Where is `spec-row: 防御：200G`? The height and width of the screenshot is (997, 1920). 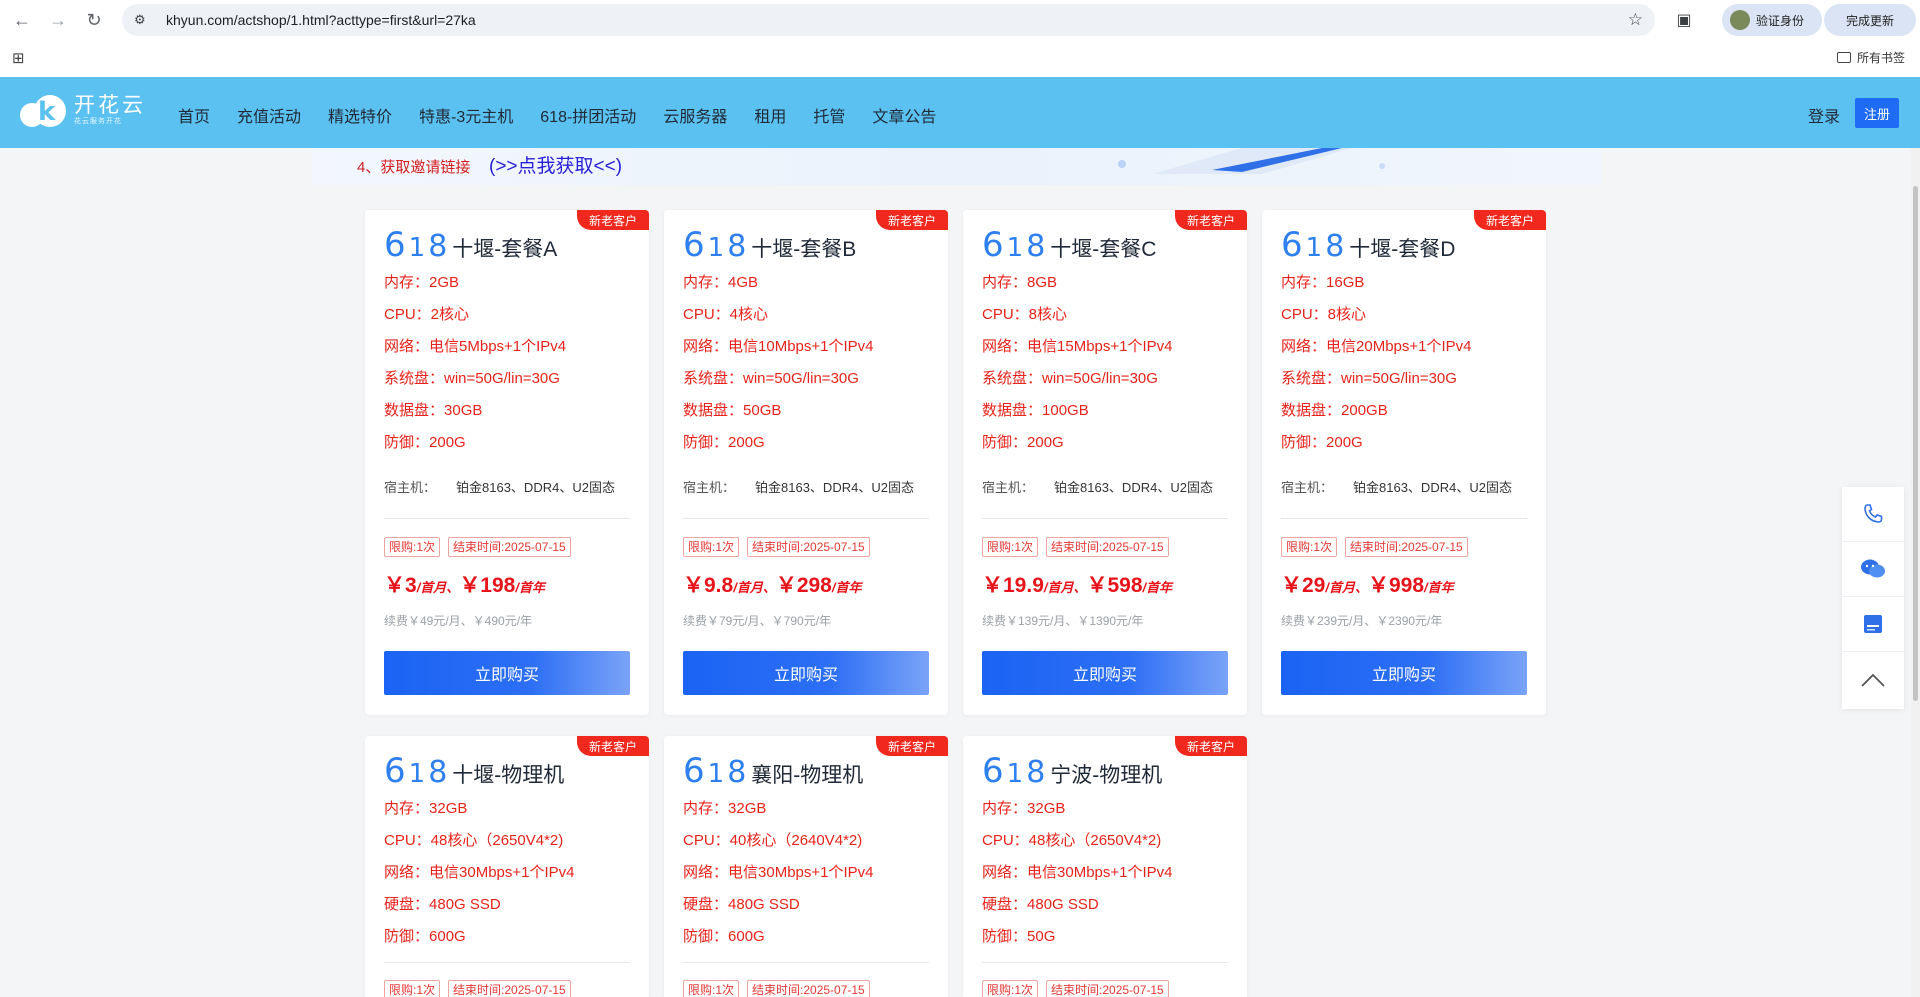 spec-row: 防御：200G is located at coordinates (724, 442).